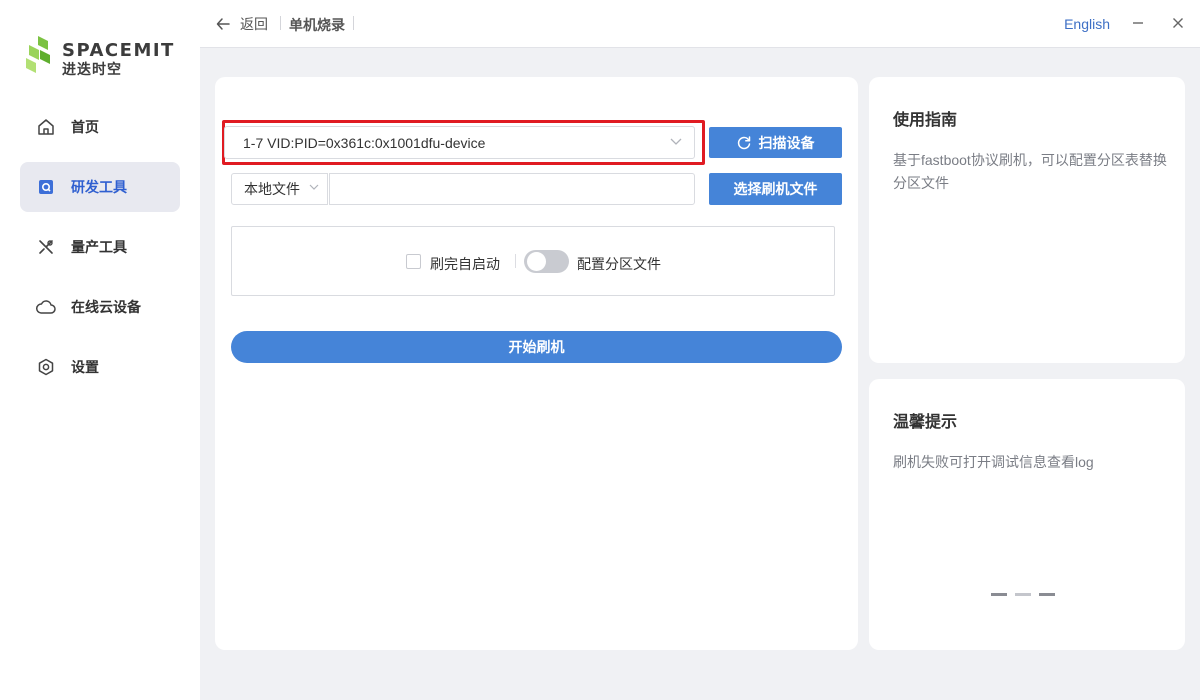 The height and width of the screenshot is (700, 1200). I want to click on tips-title: 温馨提示, so click(925, 422).